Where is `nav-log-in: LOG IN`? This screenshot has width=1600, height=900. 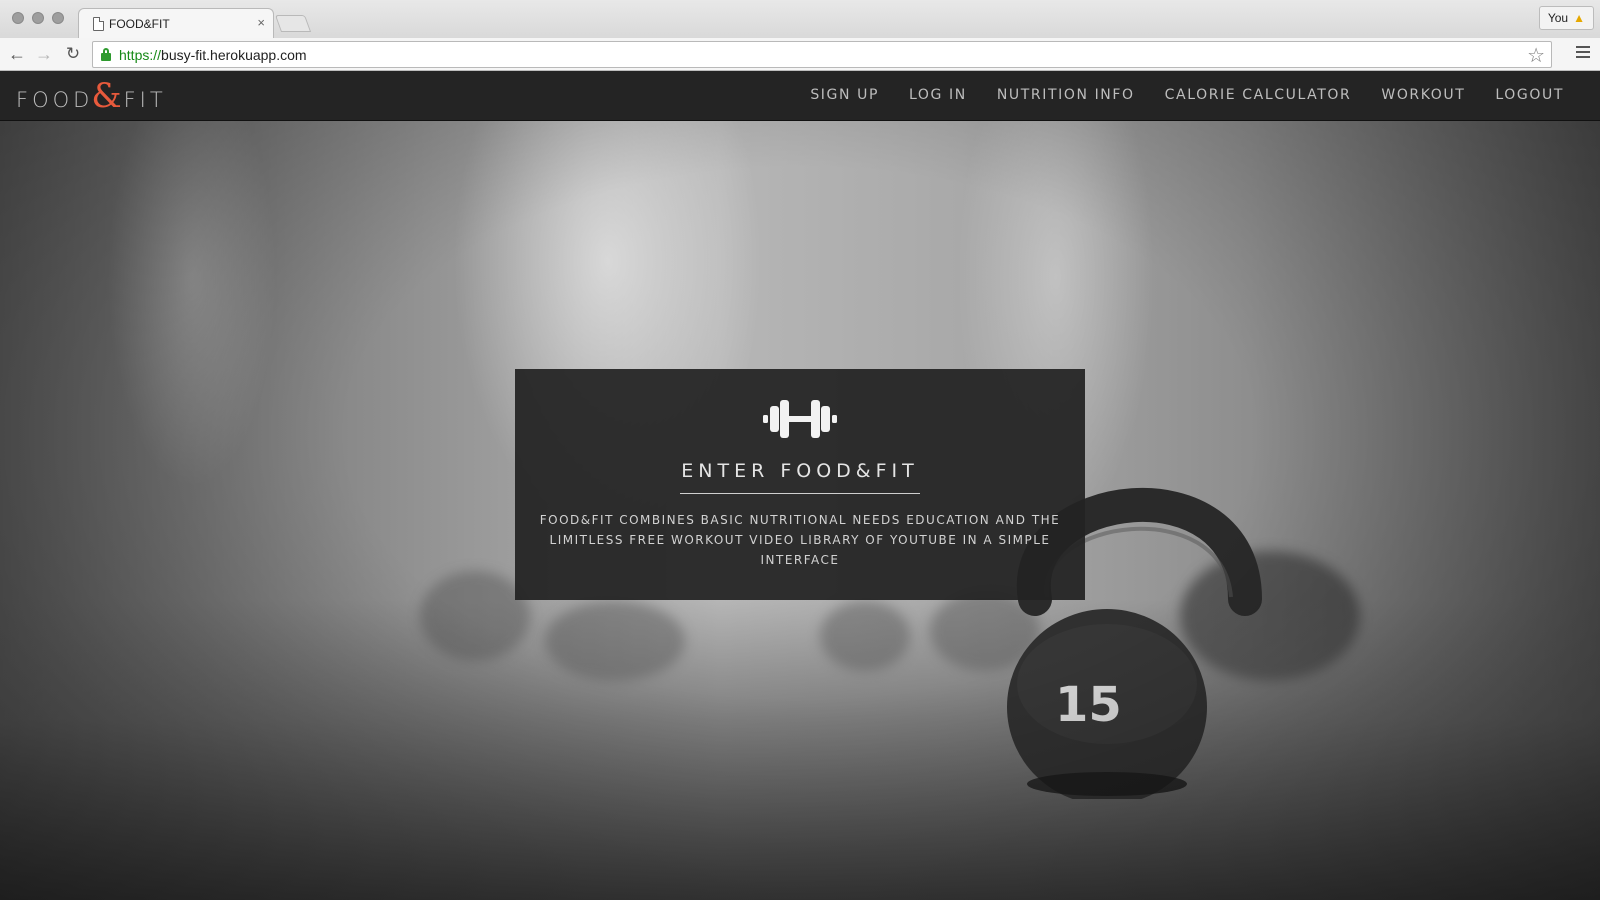
nav-log-in: LOG IN is located at coordinates (938, 95).